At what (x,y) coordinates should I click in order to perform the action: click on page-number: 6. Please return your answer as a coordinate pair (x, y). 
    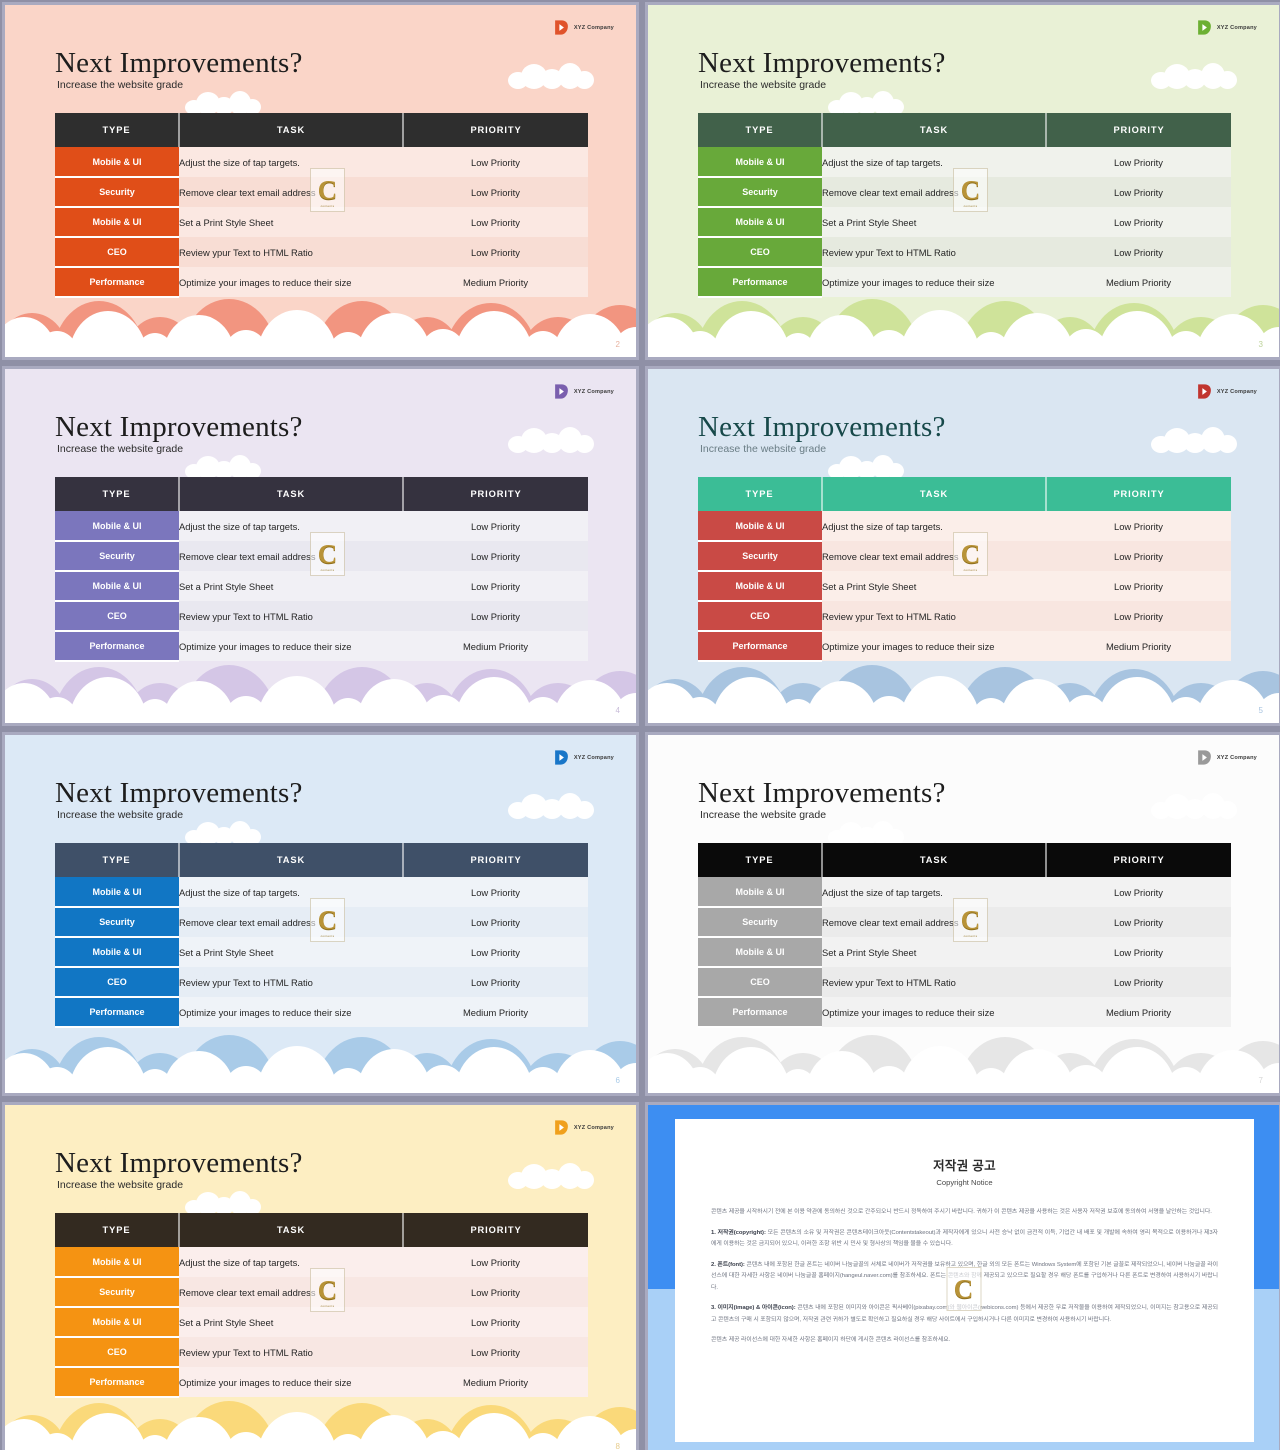
    Looking at the image, I should click on (617, 1080).